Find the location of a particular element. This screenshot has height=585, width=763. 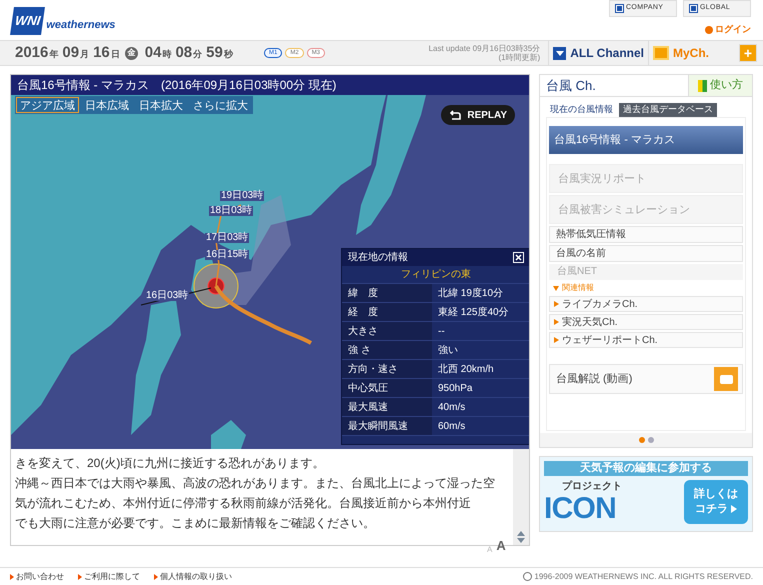

triangle-icon is located at coordinates (556, 288).